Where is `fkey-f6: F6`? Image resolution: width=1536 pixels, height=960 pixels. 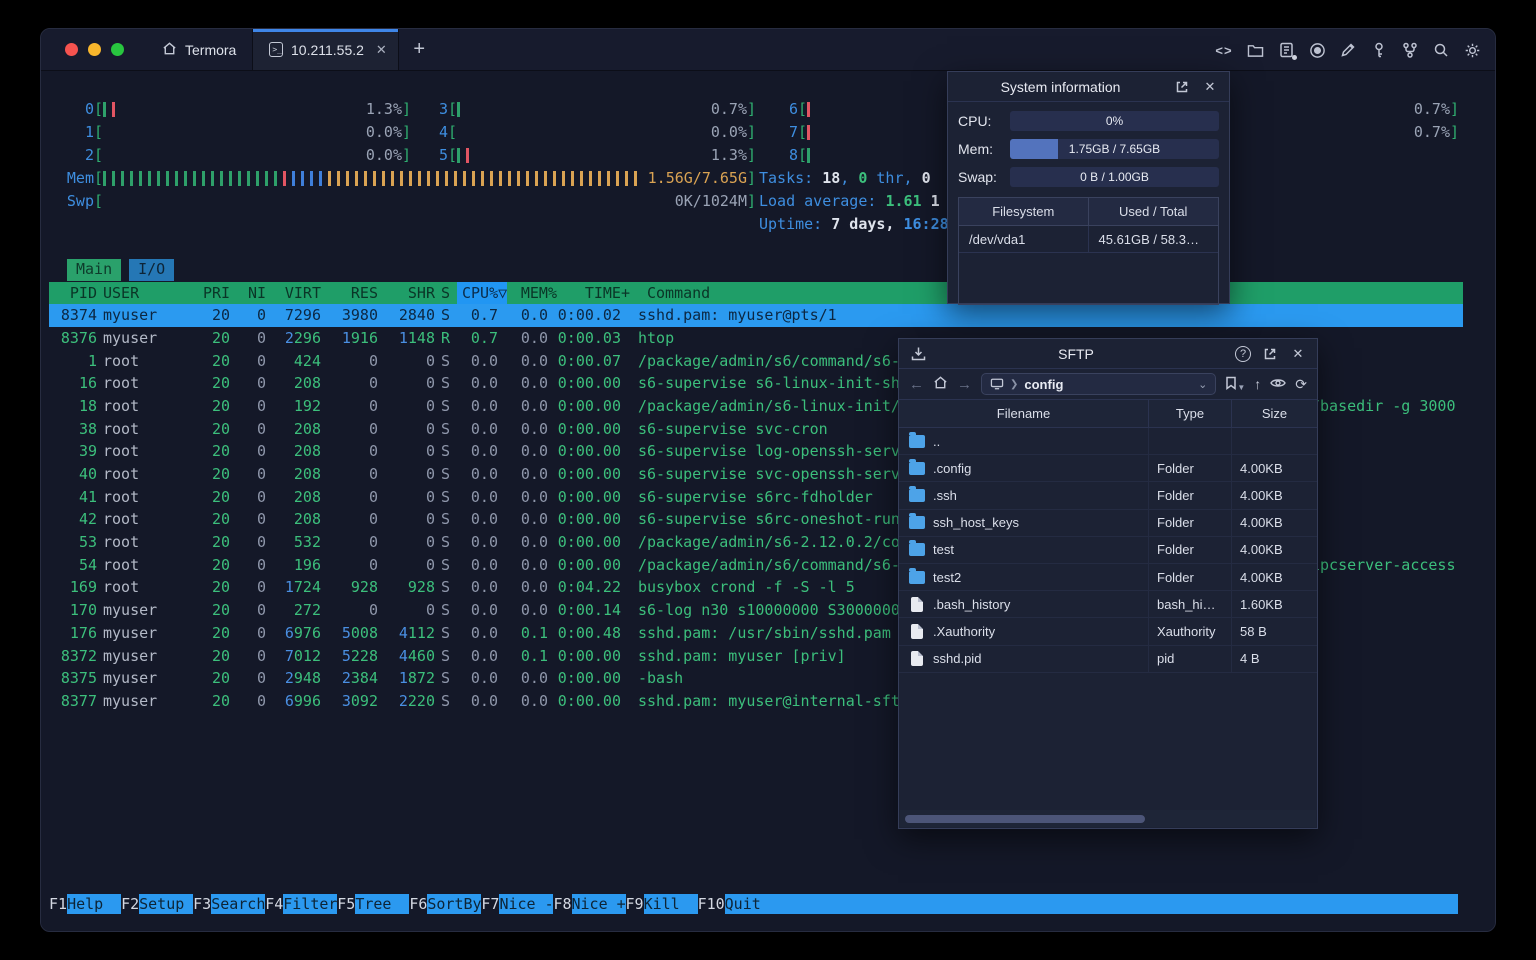 fkey-f6: F6 is located at coordinates (418, 904).